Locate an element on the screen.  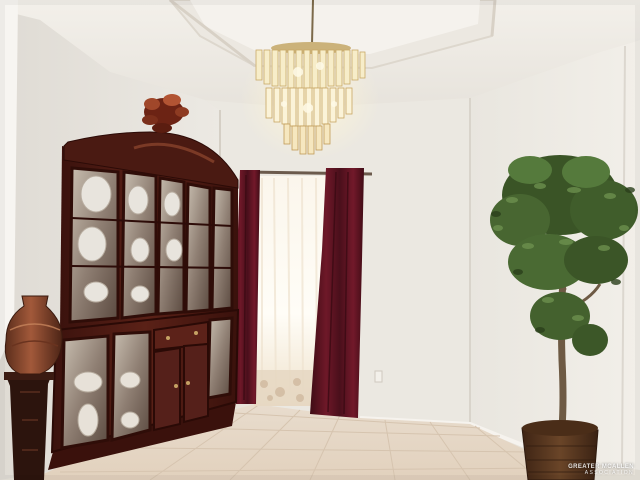
watermark: GREATER MCALLEN ASSOCIATION is located at coordinates (601, 470).